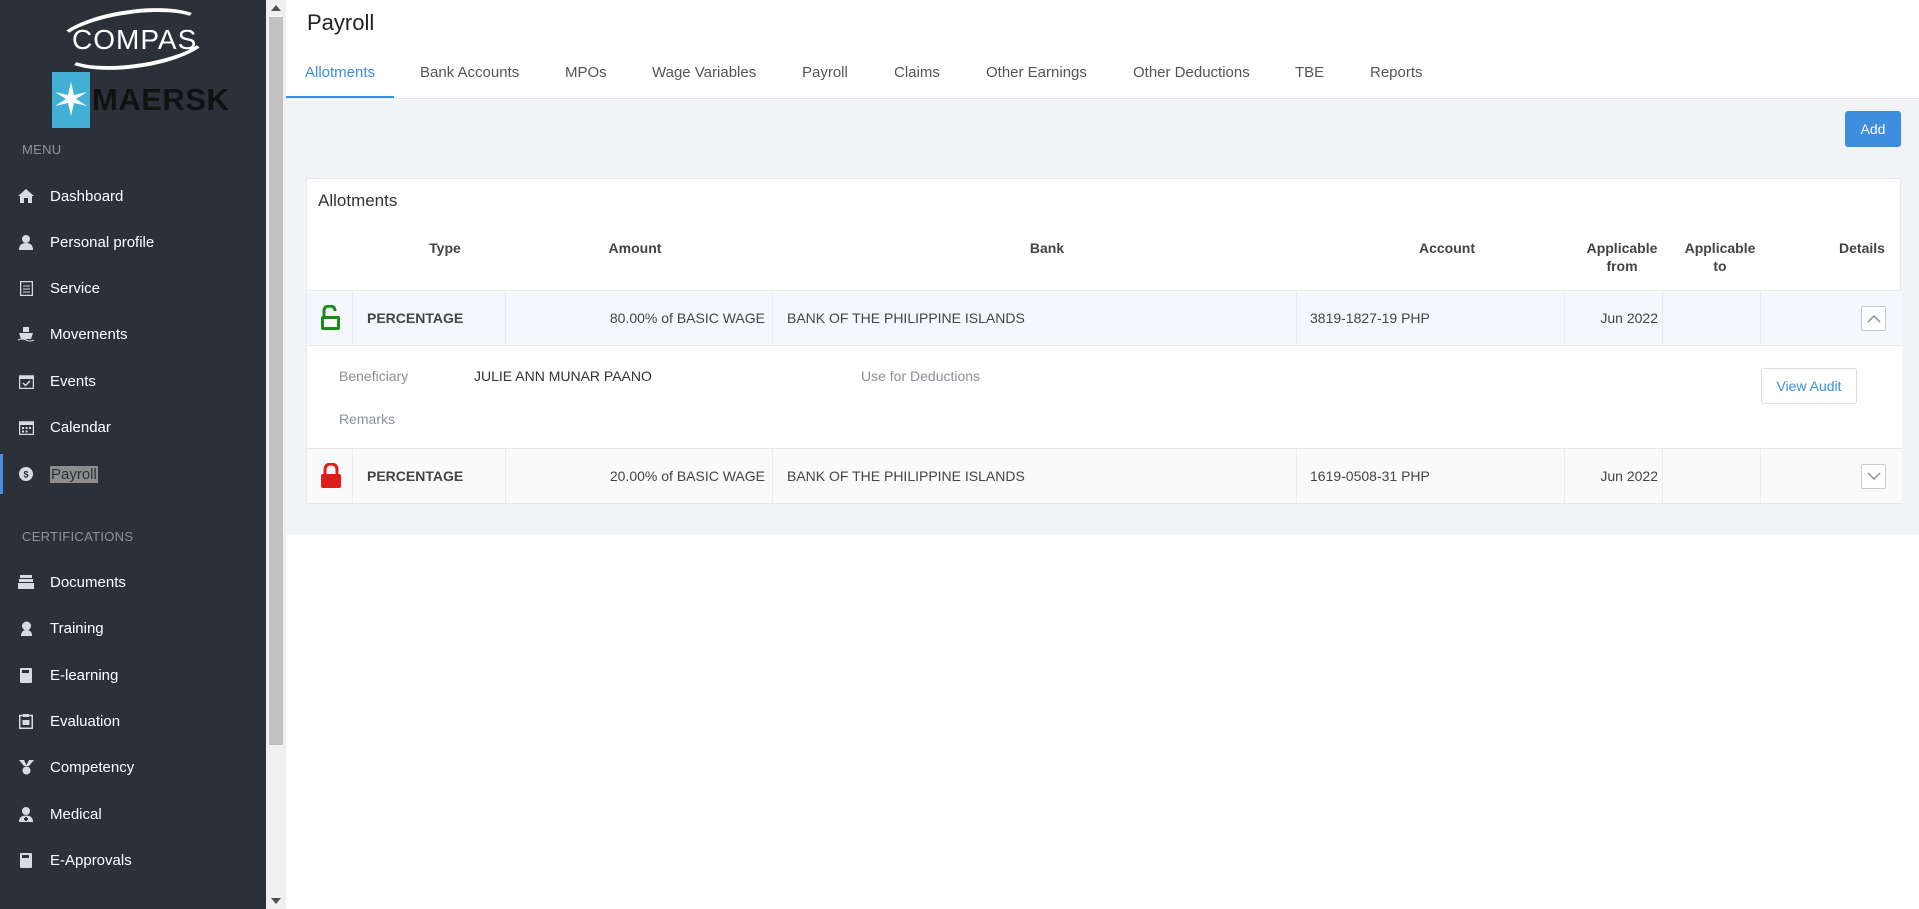 This screenshot has height=909, width=1919. Describe the element at coordinates (340, 72) in the screenshot. I see `tab-allotments: Allotments` at that location.